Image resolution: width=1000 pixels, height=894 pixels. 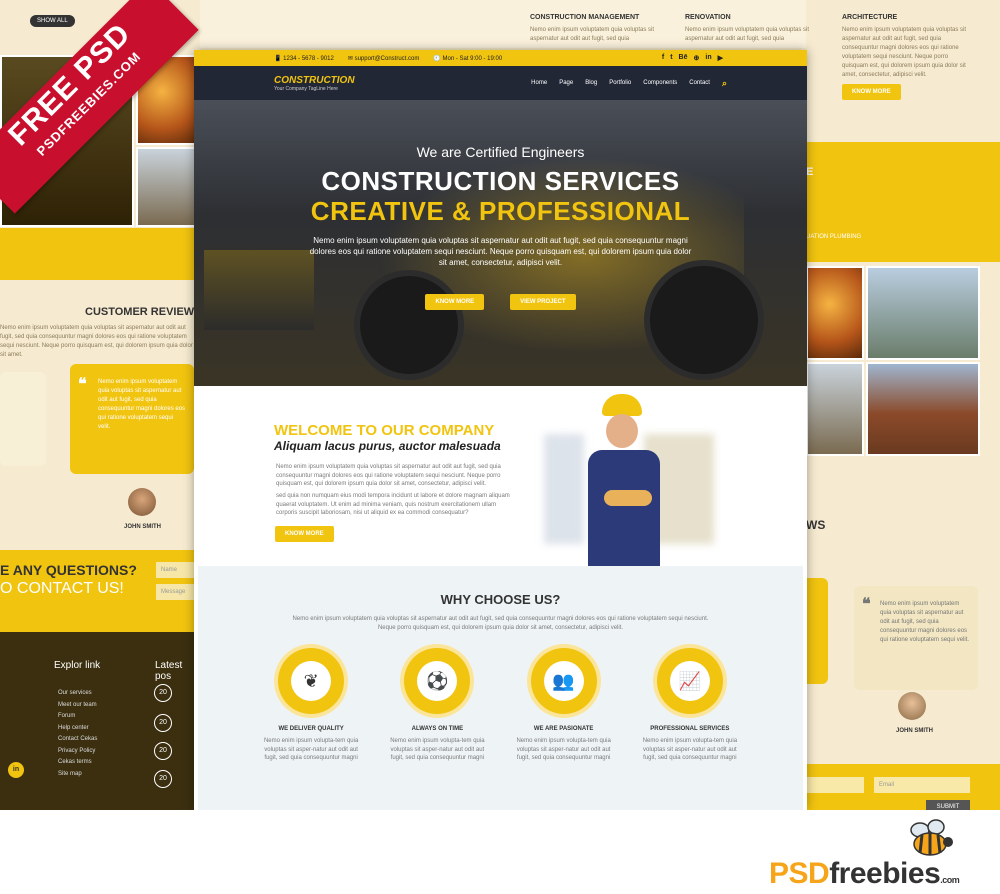 I want to click on psdfreebies-logo: PSDfreebies.com, so click(x=864, y=874).